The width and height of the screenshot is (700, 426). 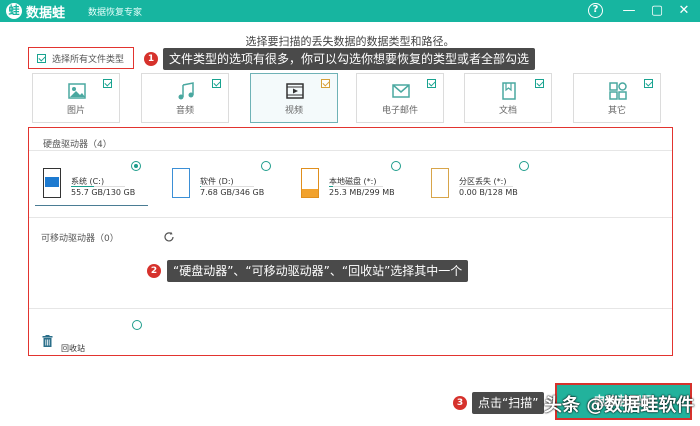 What do you see at coordinates (47, 341) in the screenshot?
I see `trash-icon` at bounding box center [47, 341].